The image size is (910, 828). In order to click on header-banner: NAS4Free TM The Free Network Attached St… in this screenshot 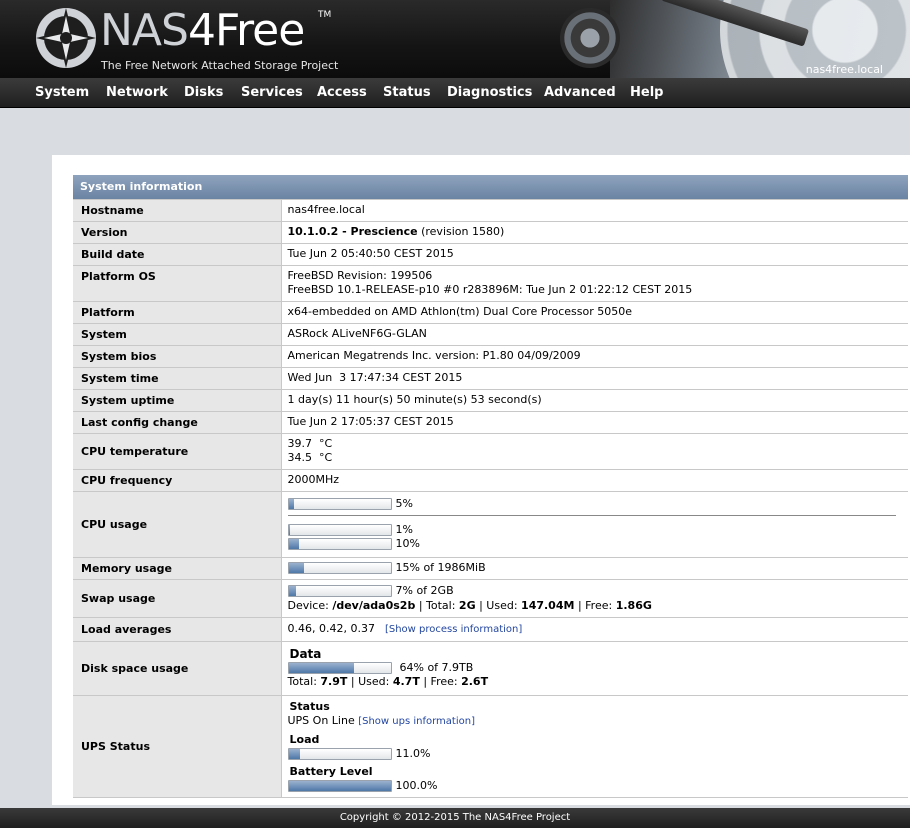, I will do `click(455, 39)`.